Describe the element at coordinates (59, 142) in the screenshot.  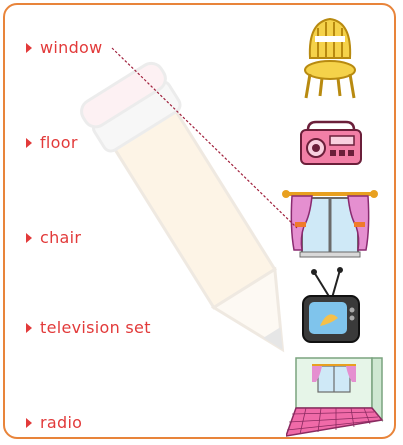
I see `word-label: floor` at that location.